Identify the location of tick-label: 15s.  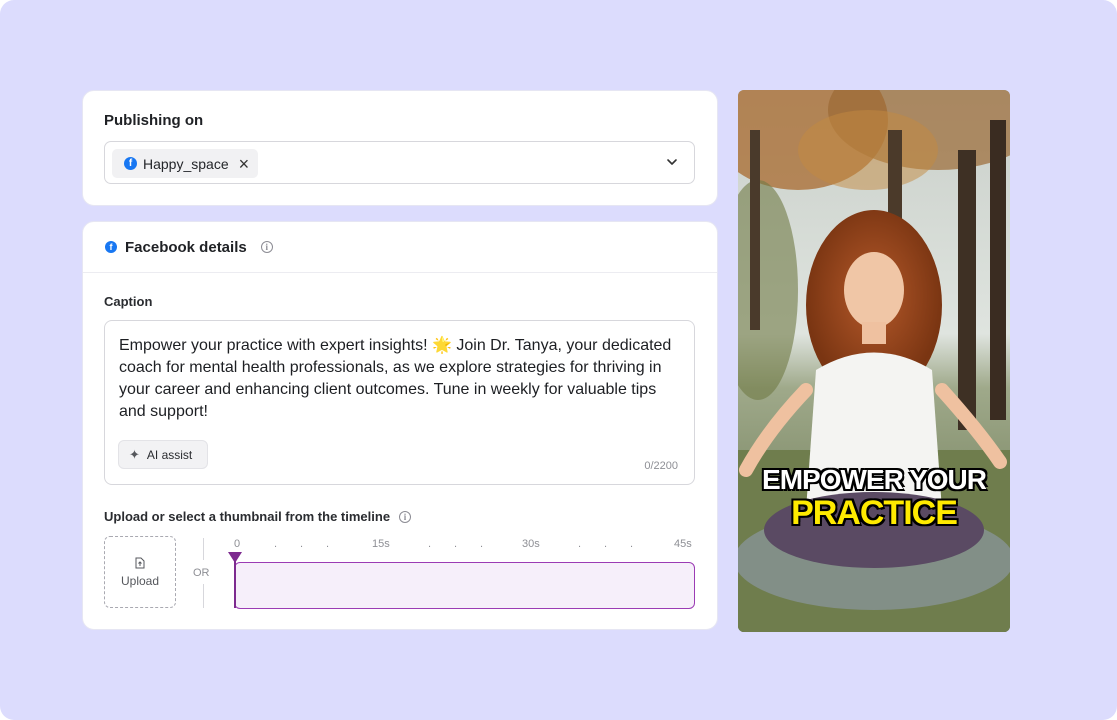
(381, 544).